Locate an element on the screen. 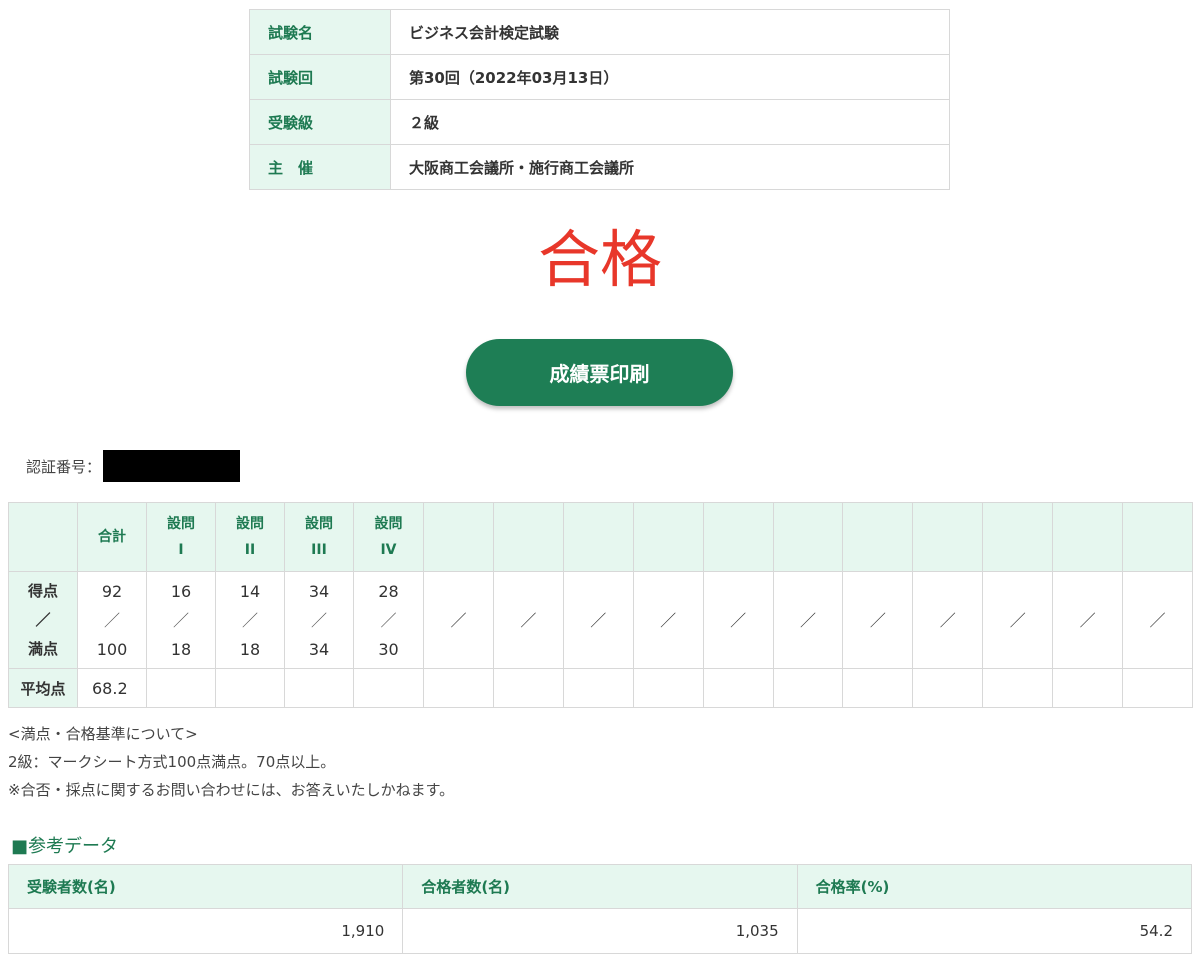  exam-info-value: ビジネス会計検定試験 is located at coordinates (670, 32).